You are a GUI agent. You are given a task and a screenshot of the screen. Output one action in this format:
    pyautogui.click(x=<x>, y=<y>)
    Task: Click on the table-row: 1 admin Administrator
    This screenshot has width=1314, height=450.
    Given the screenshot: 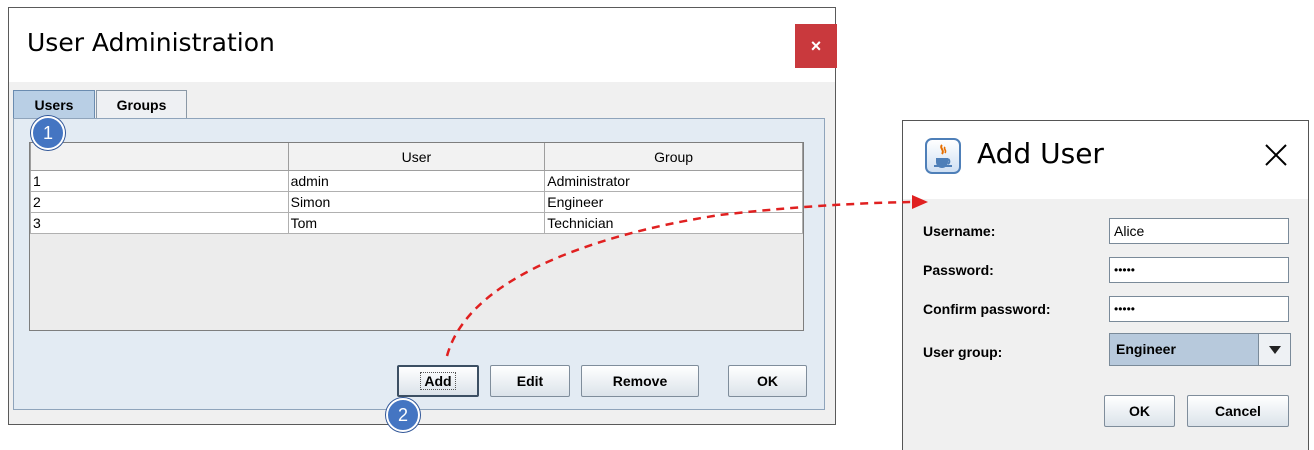 What is the action you would take?
    pyautogui.click(x=416, y=181)
    